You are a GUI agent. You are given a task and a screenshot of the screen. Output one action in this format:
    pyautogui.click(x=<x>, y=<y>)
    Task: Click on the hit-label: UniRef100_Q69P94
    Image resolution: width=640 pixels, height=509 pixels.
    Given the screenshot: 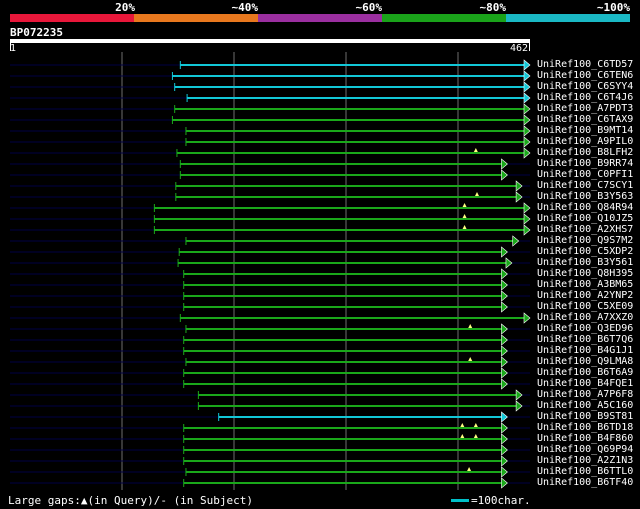 What is the action you would take?
    pyautogui.click(x=585, y=449)
    